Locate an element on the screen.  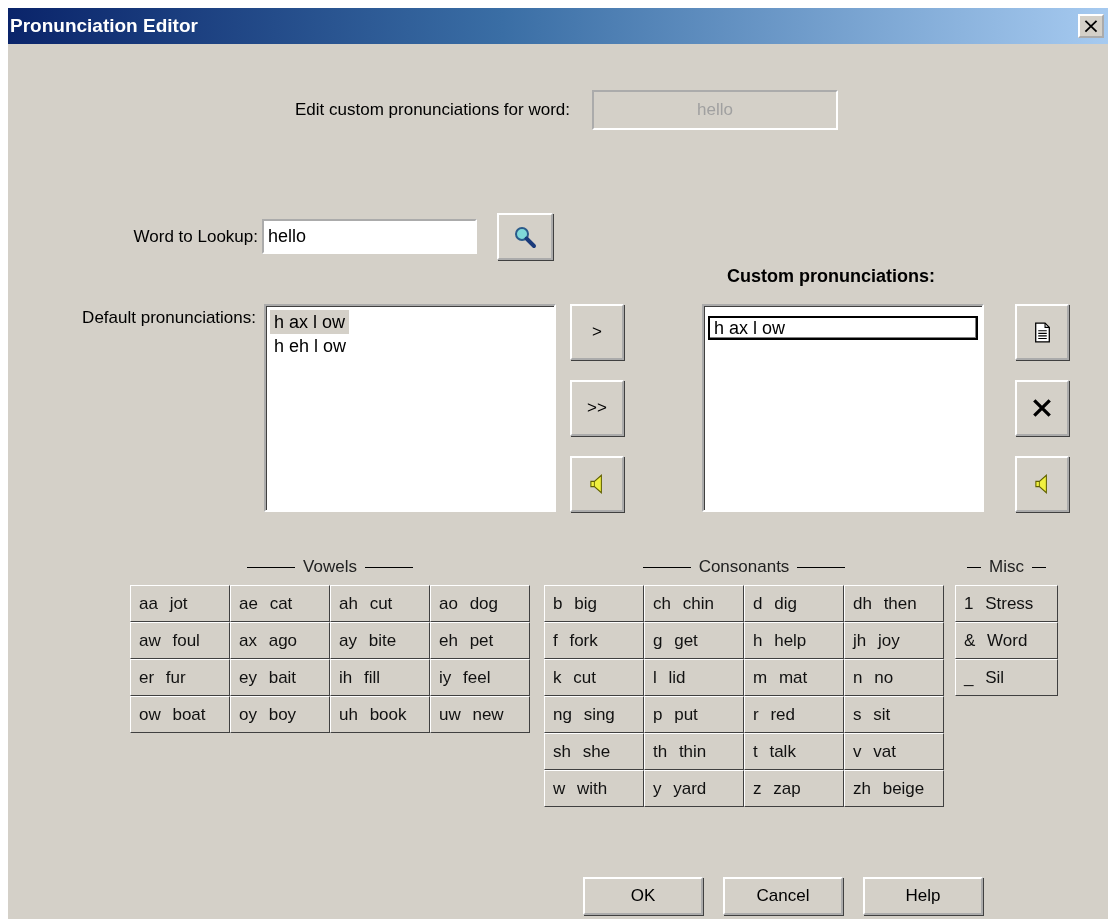
search-icon is located at coordinates (525, 236).